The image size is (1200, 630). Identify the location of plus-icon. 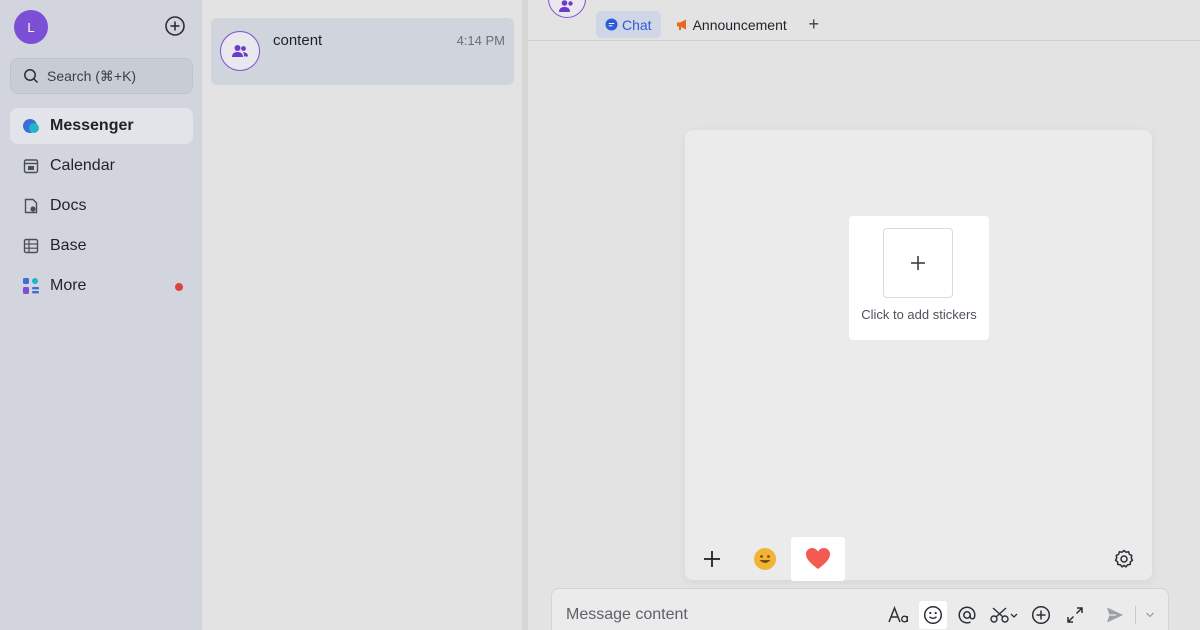
(918, 263).